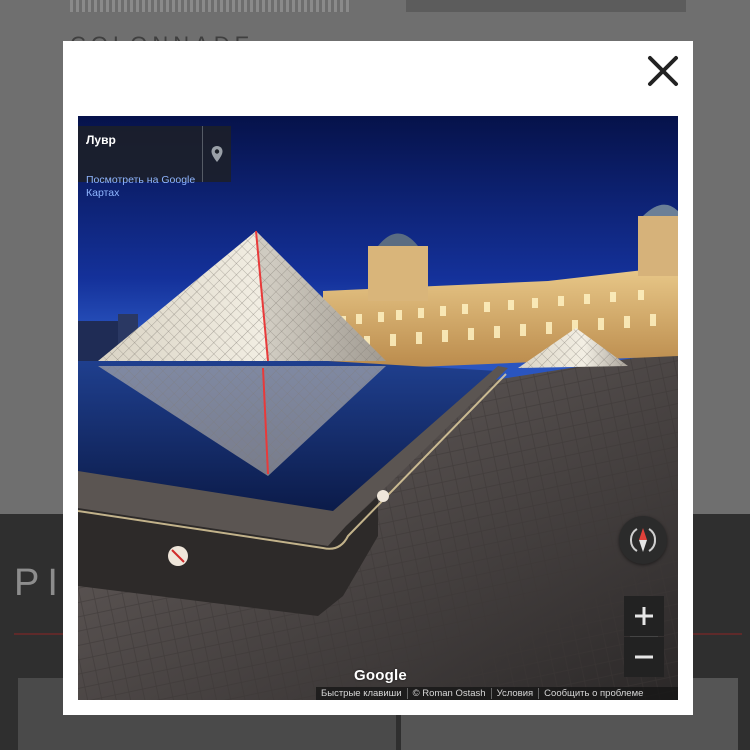  I want to click on map-pin-icon, so click(217, 154).